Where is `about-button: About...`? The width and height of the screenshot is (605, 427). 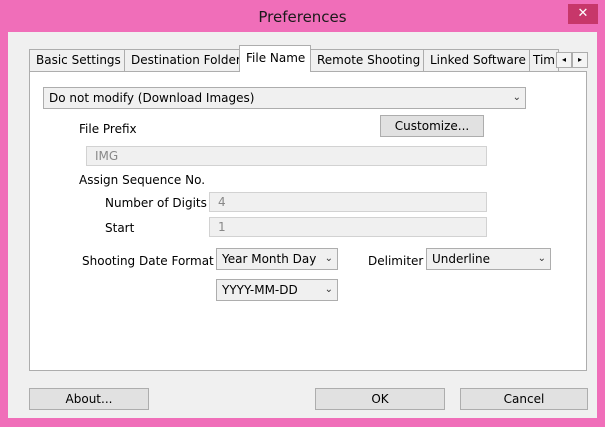
about-button: About... is located at coordinates (89, 399).